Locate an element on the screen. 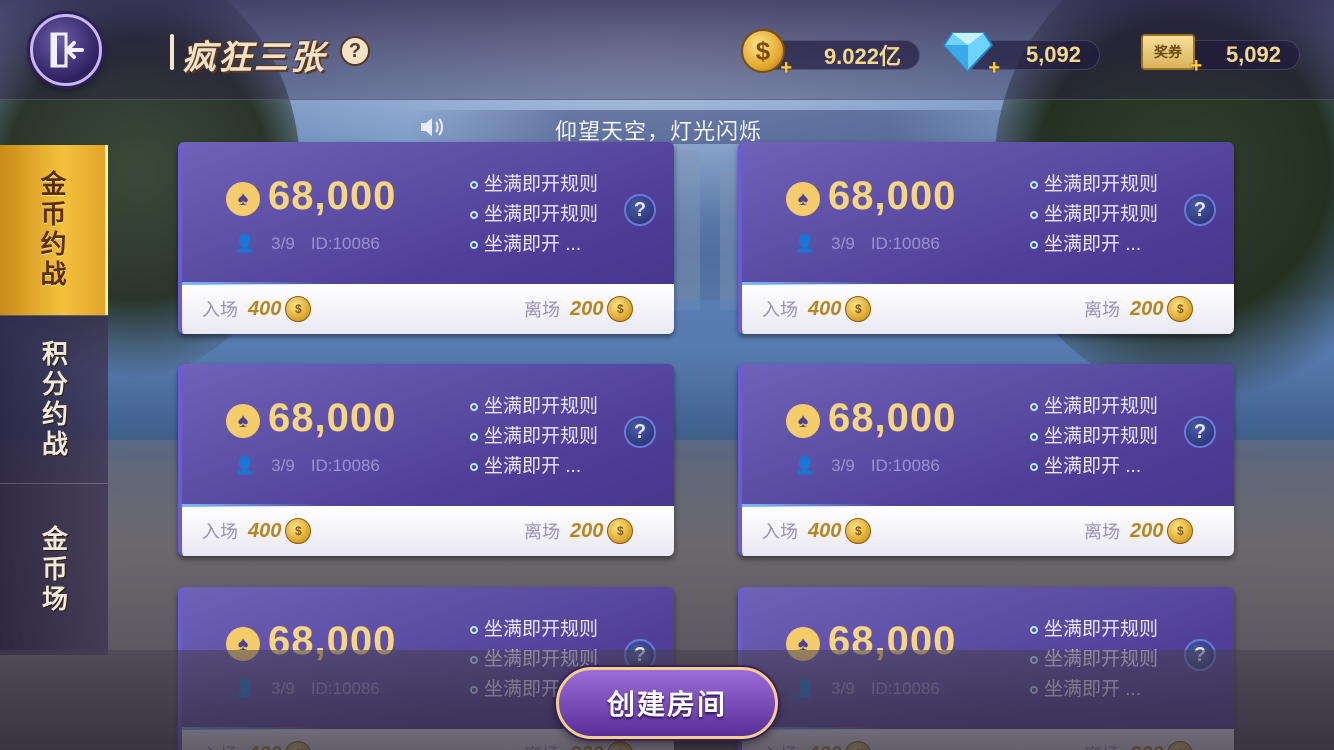 The height and width of the screenshot is (750, 1334). sidebar: 金币约战 积分约战 金币场 is located at coordinates (54, 400).